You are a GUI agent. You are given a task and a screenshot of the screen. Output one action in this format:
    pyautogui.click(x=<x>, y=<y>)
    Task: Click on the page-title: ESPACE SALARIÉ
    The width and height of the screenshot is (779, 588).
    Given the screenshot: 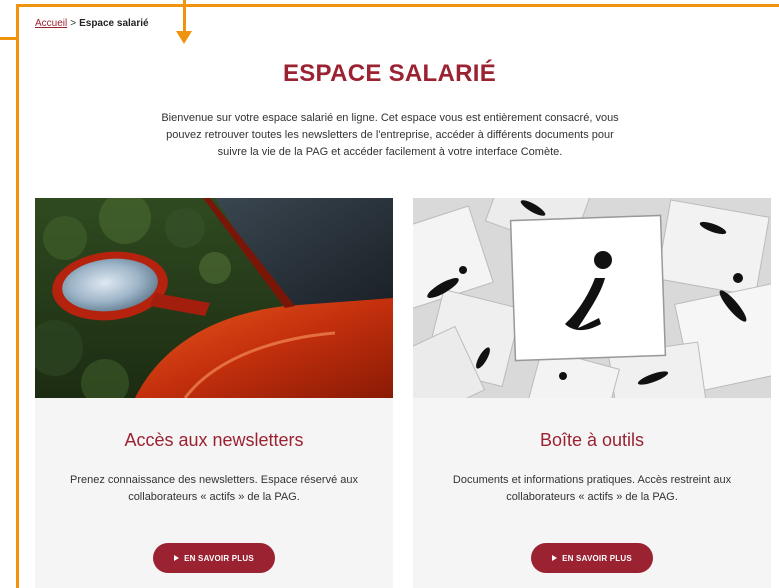 What is the action you would take?
    pyautogui.click(x=389, y=73)
    